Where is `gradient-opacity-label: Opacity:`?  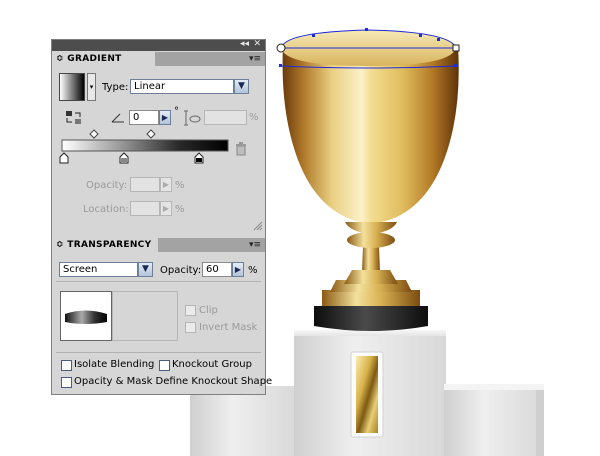
gradient-opacity-label: Opacity: is located at coordinates (107, 185).